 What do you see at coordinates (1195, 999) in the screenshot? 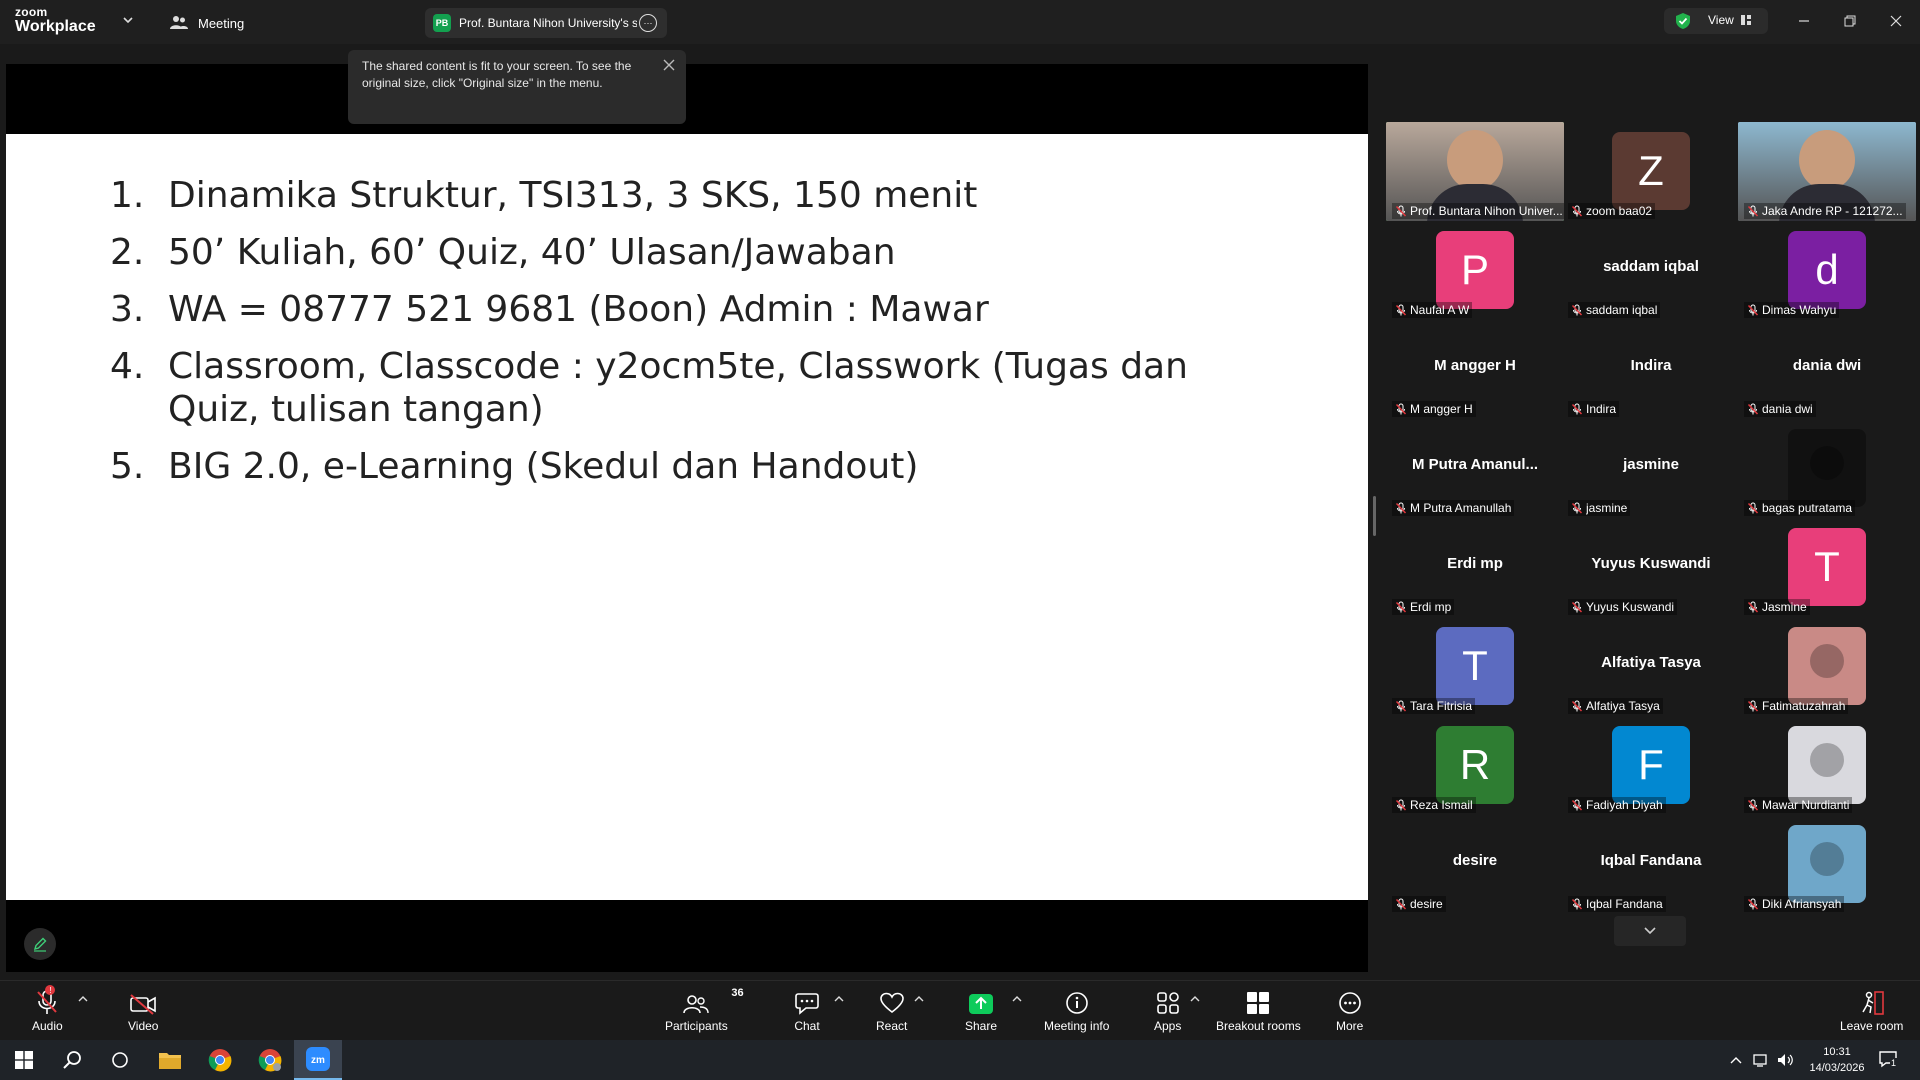
I see `apps-options-caret-icon` at bounding box center [1195, 999].